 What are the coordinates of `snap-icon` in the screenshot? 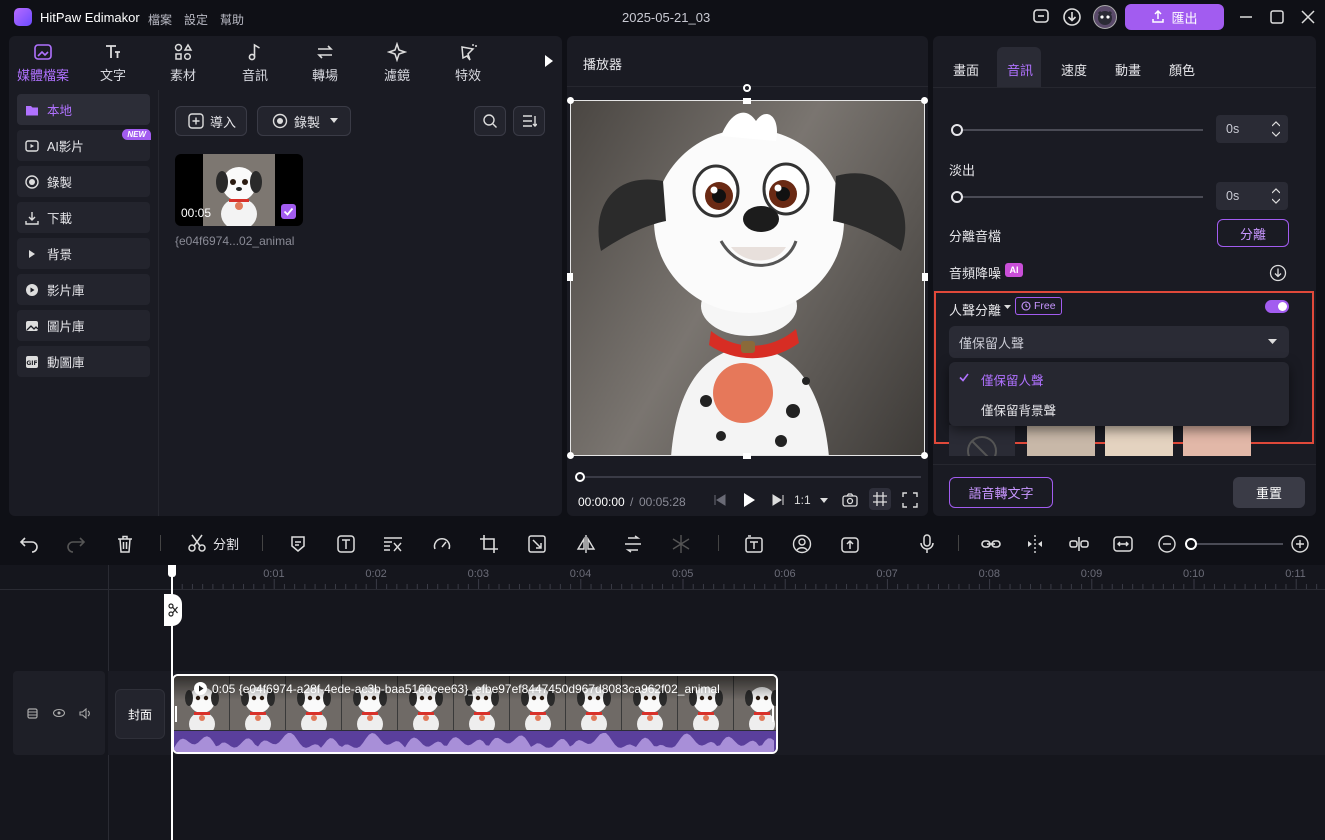 It's located at (1035, 544).